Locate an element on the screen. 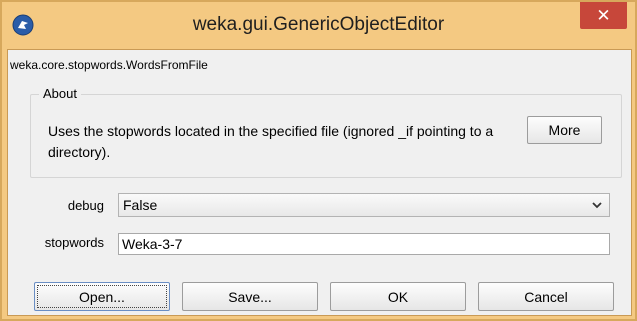  focus-ring is located at coordinates (102, 296).